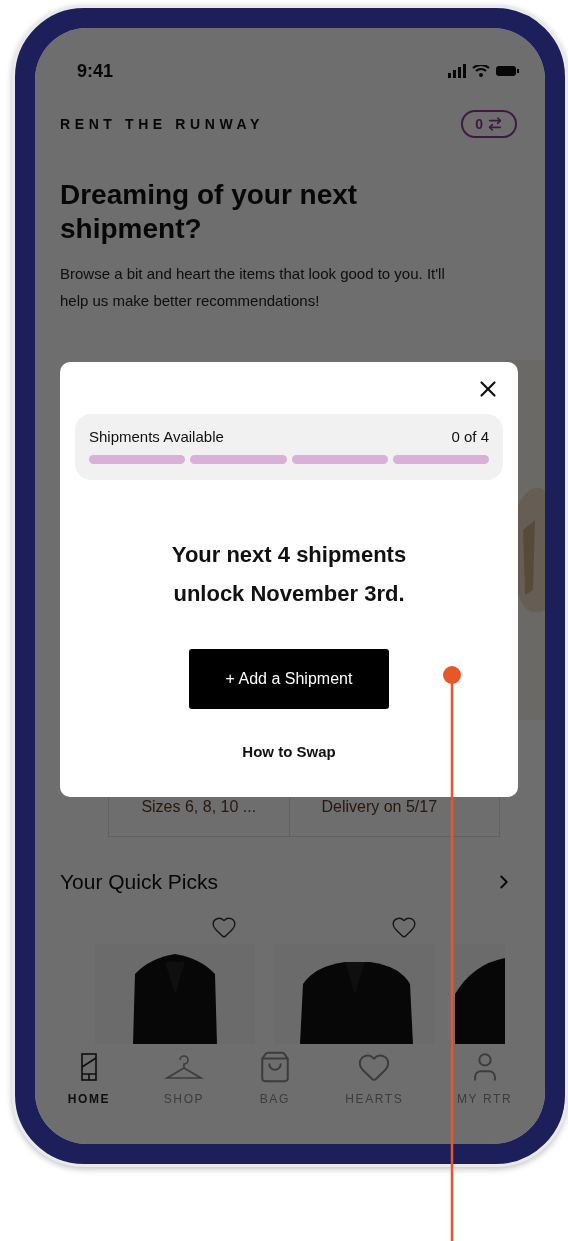 This screenshot has width=568, height=1241. What do you see at coordinates (289, 679) in the screenshot?
I see `add-shipment-button: + Add a Shipment` at bounding box center [289, 679].